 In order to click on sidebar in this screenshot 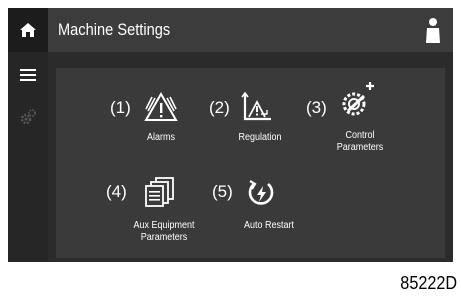, I will do `click(28, 135)`.